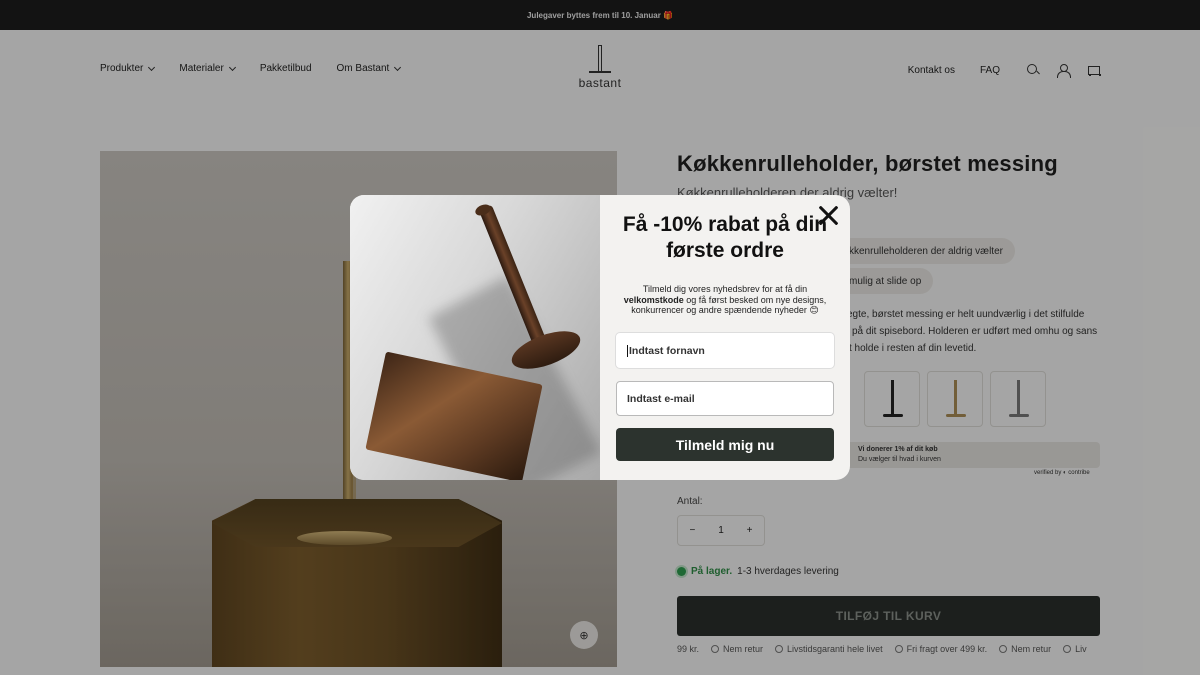 Image resolution: width=1200 pixels, height=675 pixels. What do you see at coordinates (667, 350) in the screenshot?
I see `firstname-placeholder: Indtast fornavn` at bounding box center [667, 350].